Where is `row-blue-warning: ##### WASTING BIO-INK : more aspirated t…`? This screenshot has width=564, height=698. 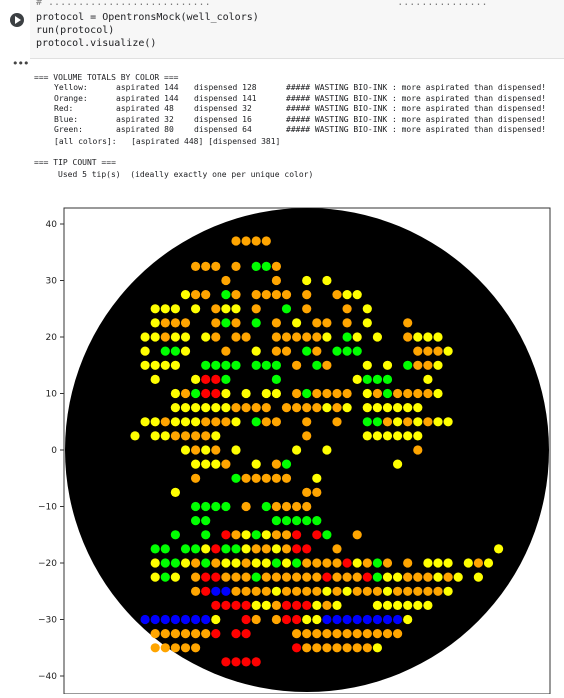
row-blue-warning: ##### WASTING BIO-INK : more aspirated t… is located at coordinates (416, 119).